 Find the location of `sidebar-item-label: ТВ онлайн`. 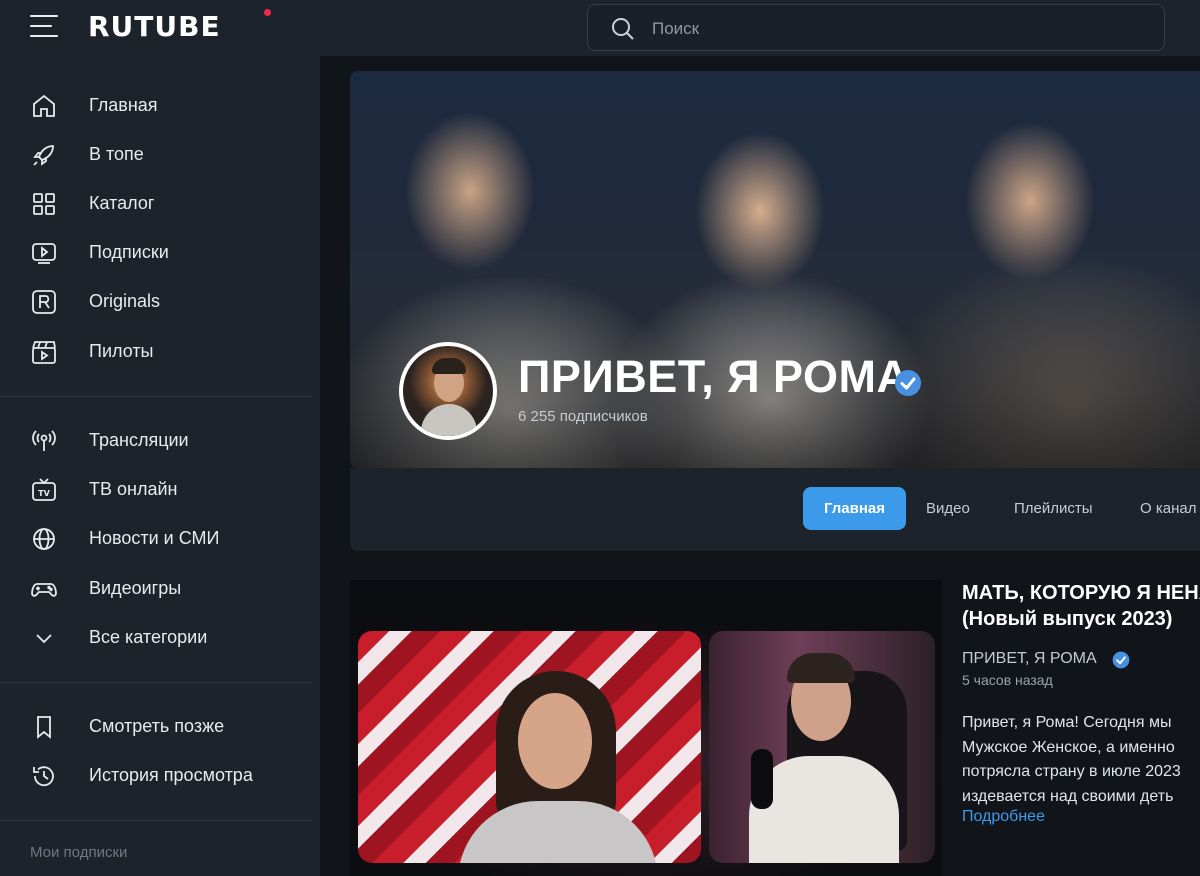

sidebar-item-label: ТВ онлайн is located at coordinates (133, 489).